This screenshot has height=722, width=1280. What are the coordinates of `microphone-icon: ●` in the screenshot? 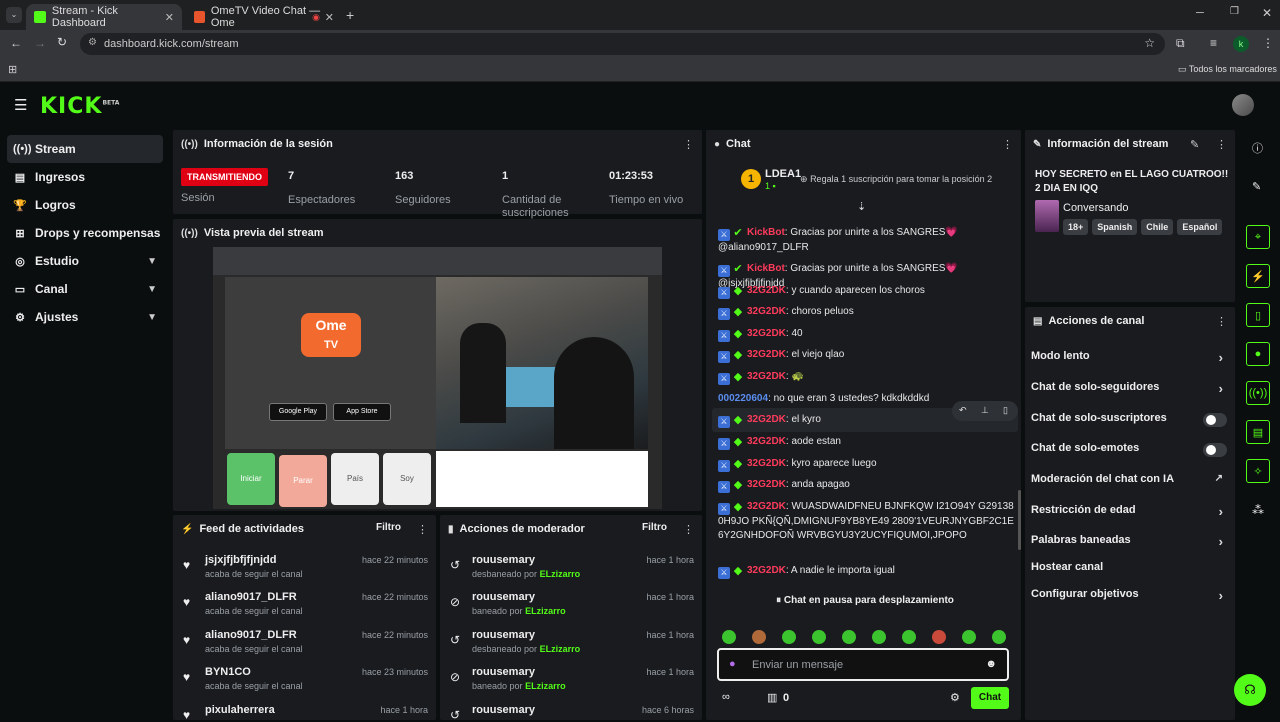 It's located at (732, 664).